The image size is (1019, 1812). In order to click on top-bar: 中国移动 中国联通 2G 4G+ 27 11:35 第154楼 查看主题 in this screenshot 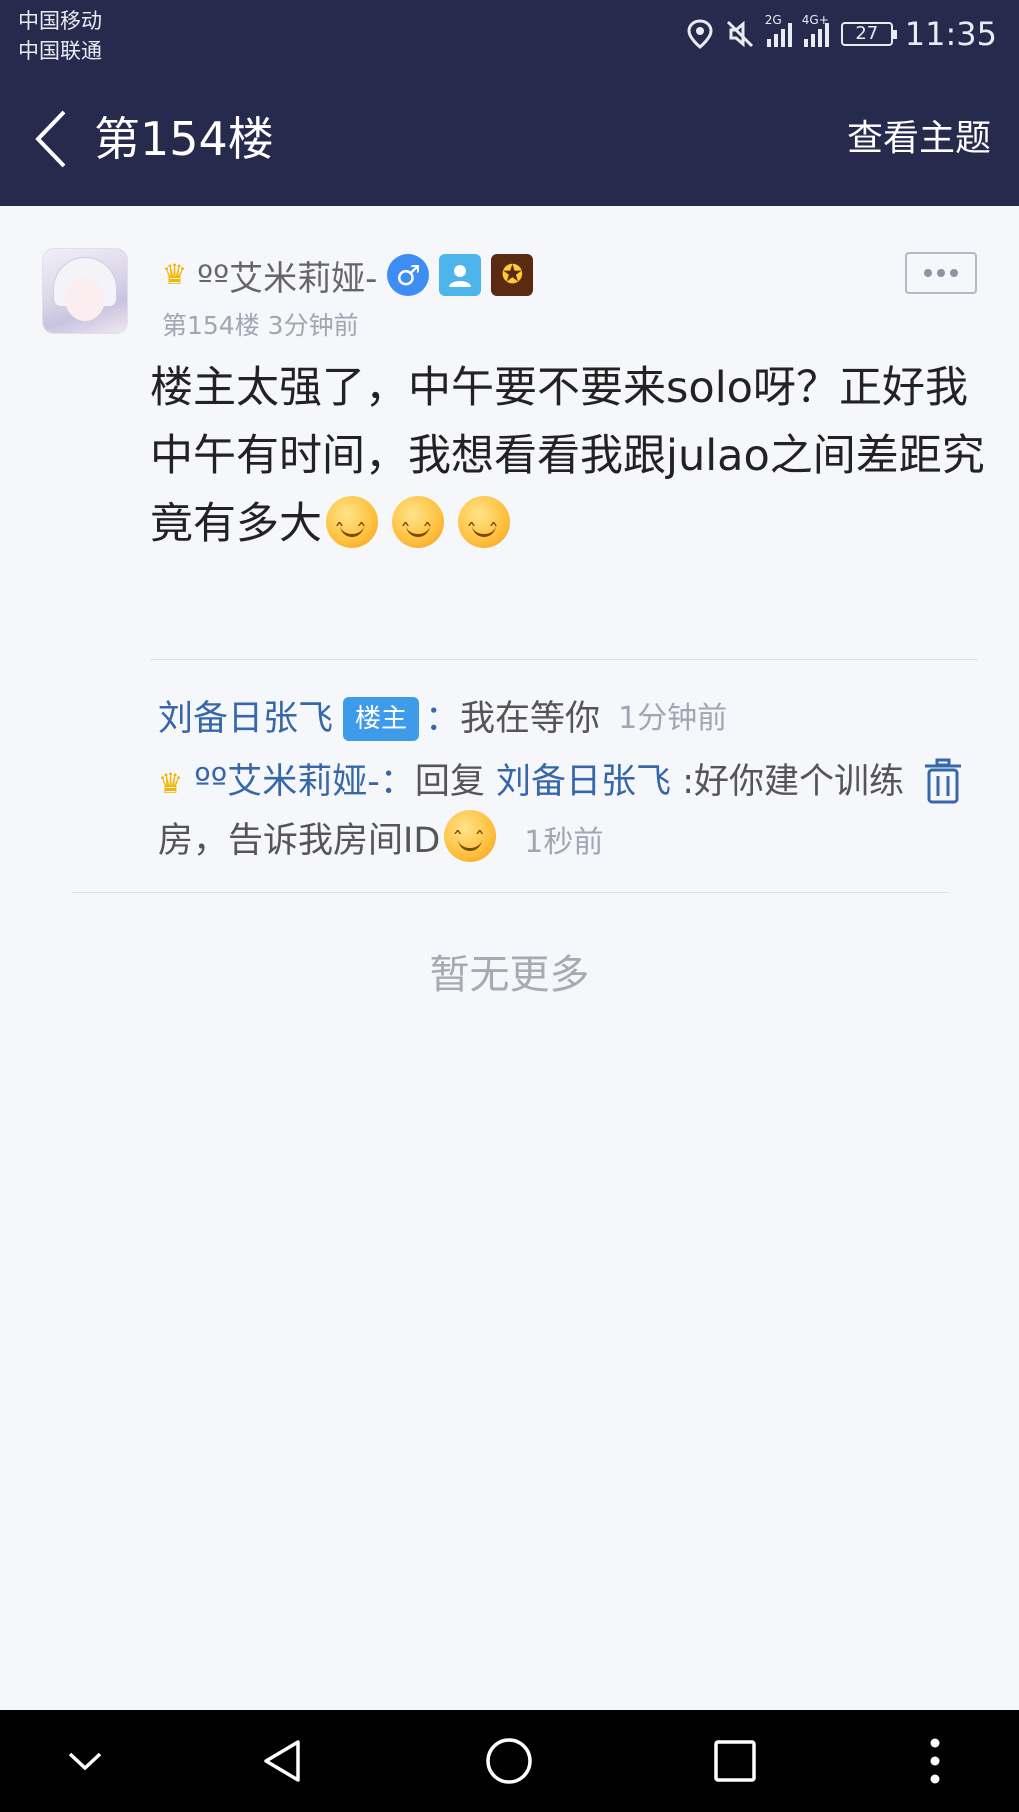, I will do `click(509, 103)`.